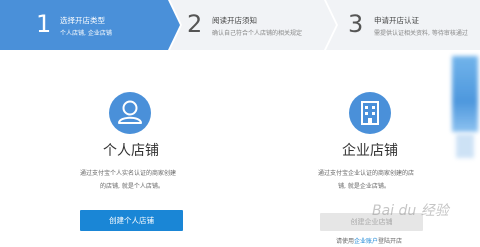  I want to click on step-2-title: 阅读开店须知, so click(234, 20).